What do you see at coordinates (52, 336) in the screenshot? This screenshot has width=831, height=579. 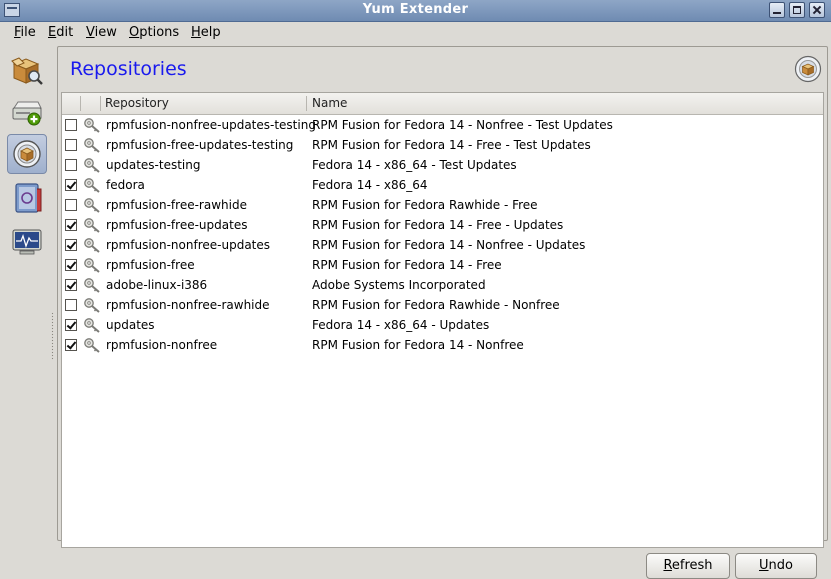 I see `sidebar-resize-grip` at bounding box center [52, 336].